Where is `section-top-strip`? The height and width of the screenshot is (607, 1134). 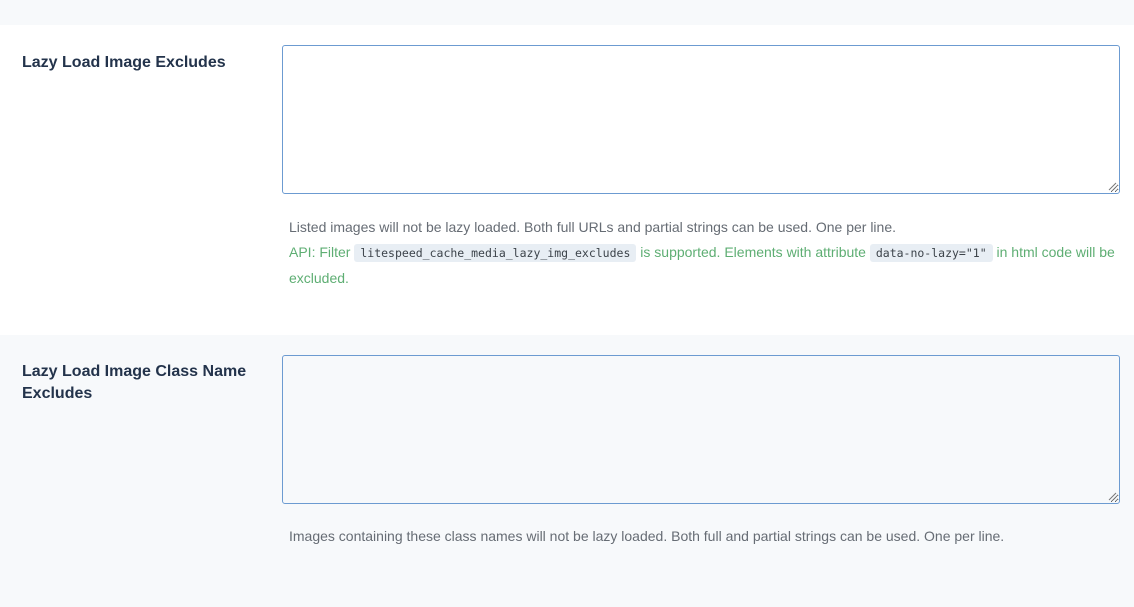
section-top-strip is located at coordinates (567, 12).